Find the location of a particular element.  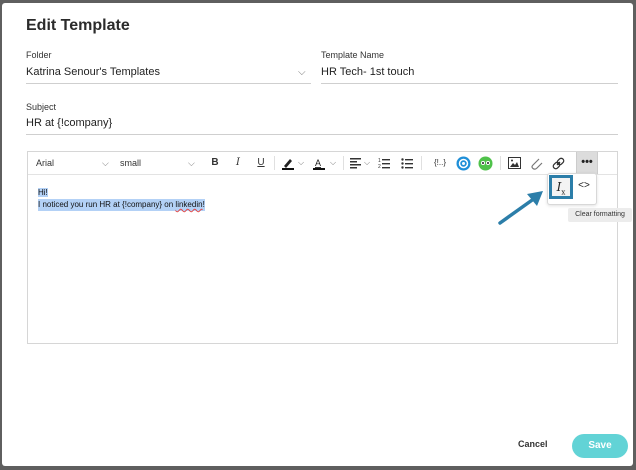

subject-input: HR at {!company} is located at coordinates (69, 123).